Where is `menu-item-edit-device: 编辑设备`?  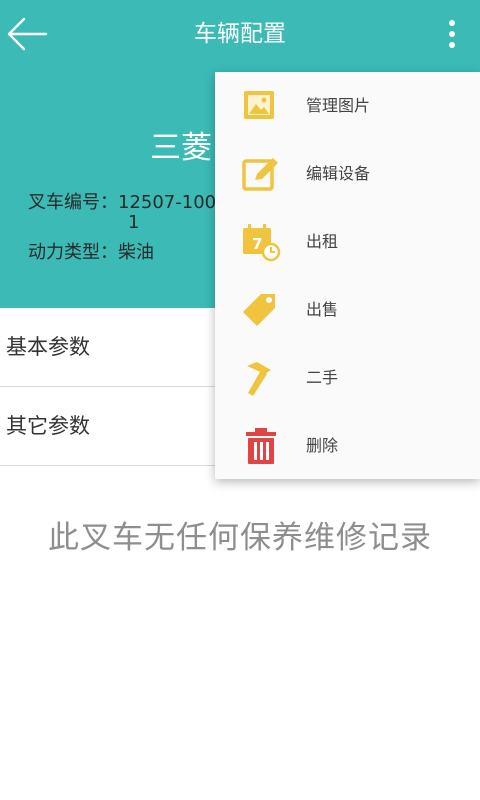
menu-item-edit-device: 编辑设备 is located at coordinates (347, 174).